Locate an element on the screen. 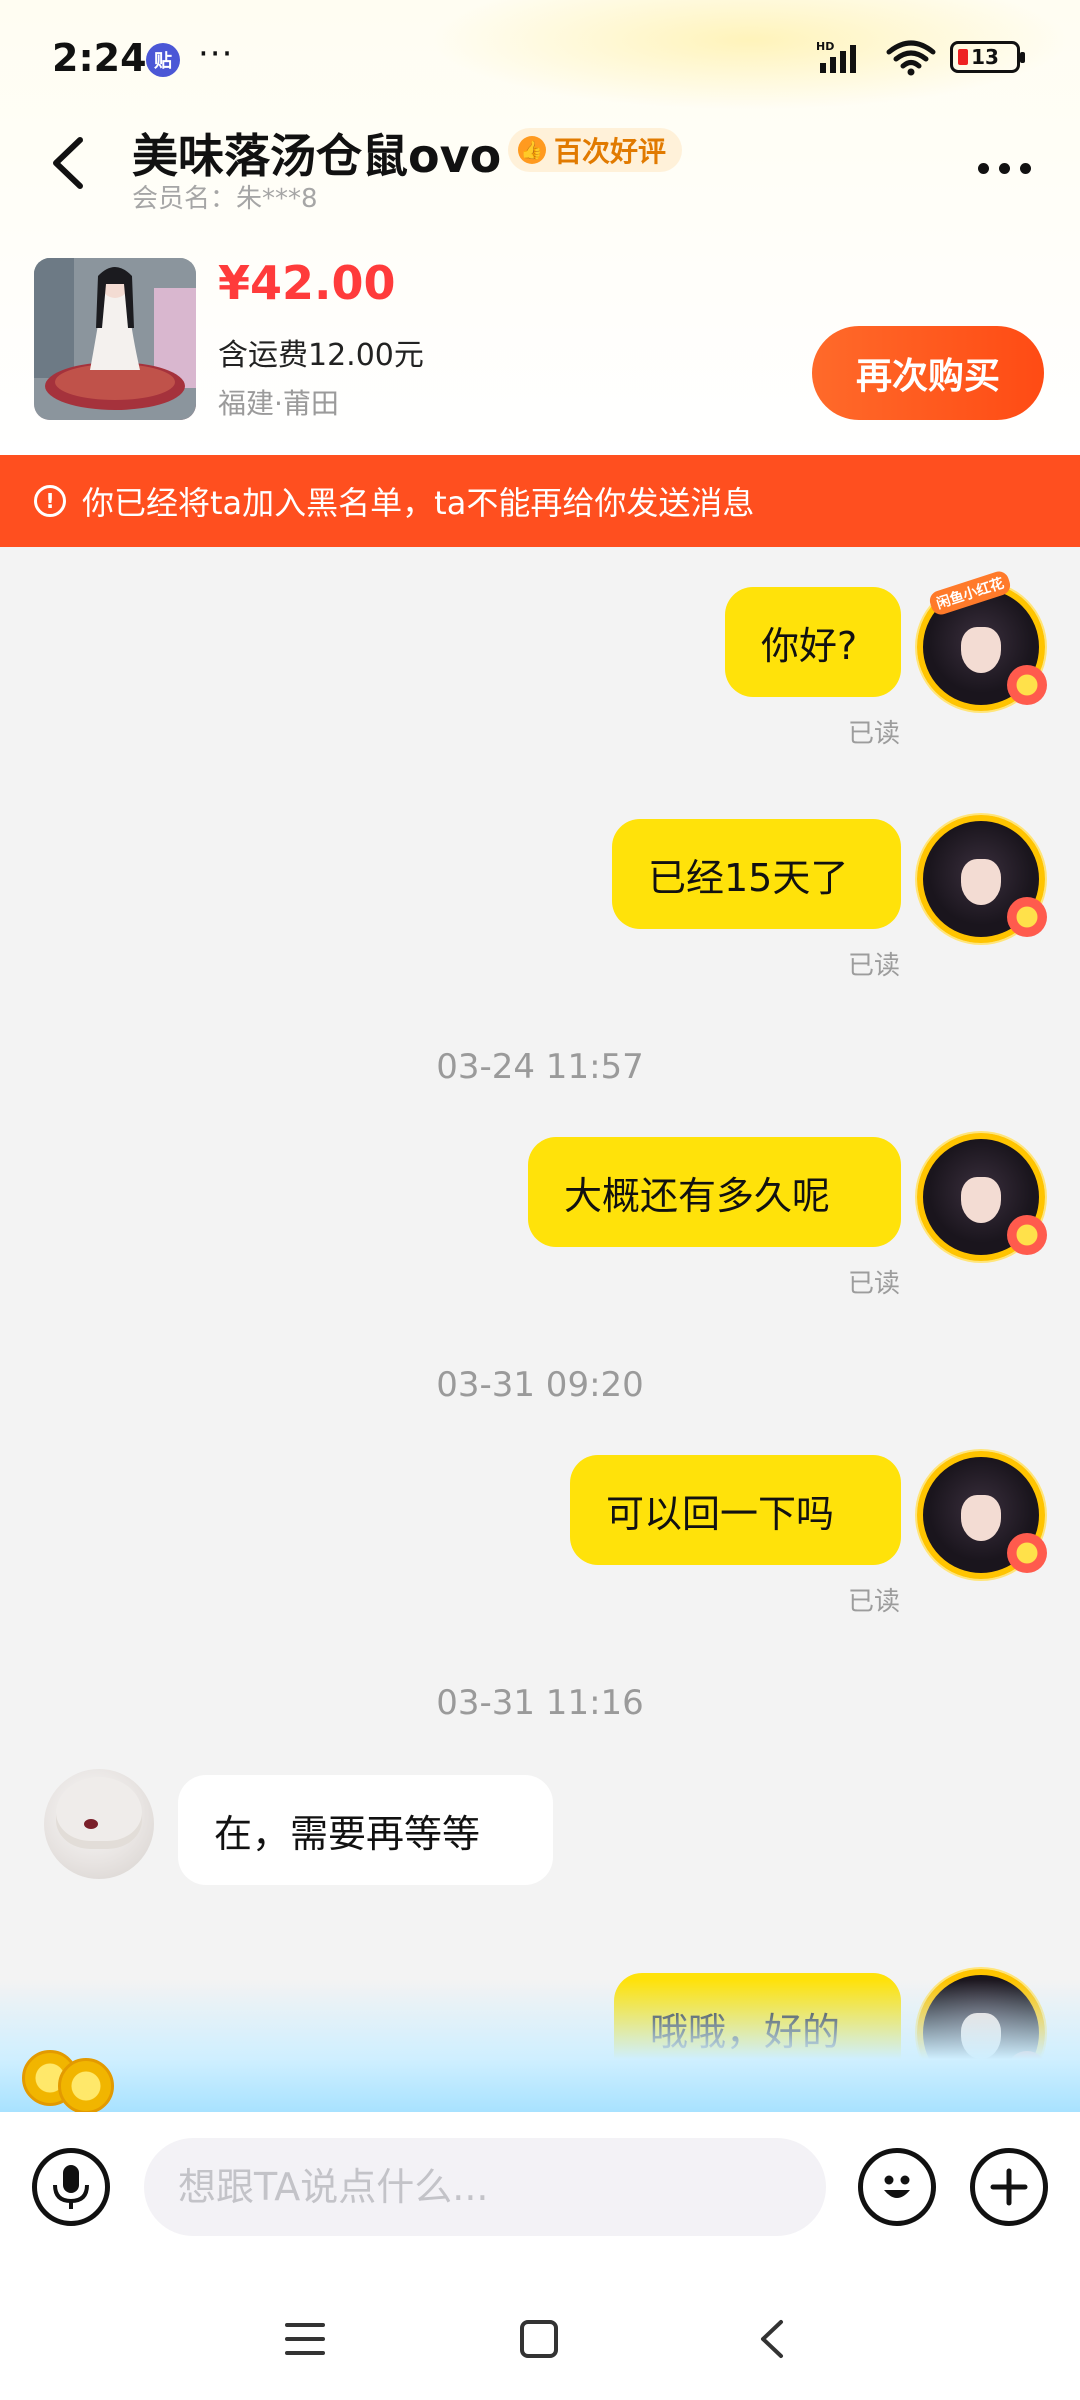 The width and height of the screenshot is (1080, 2400). my-message-bubble: 哦哦，好的 is located at coordinates (757, 2028).